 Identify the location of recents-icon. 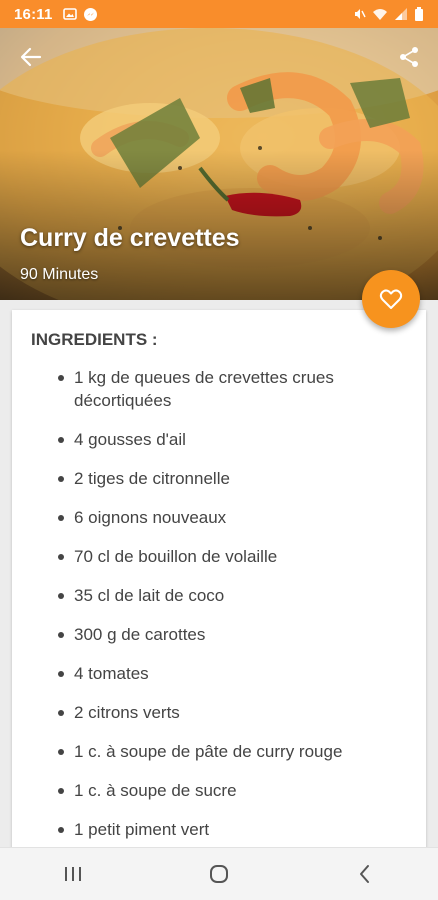
(73, 874).